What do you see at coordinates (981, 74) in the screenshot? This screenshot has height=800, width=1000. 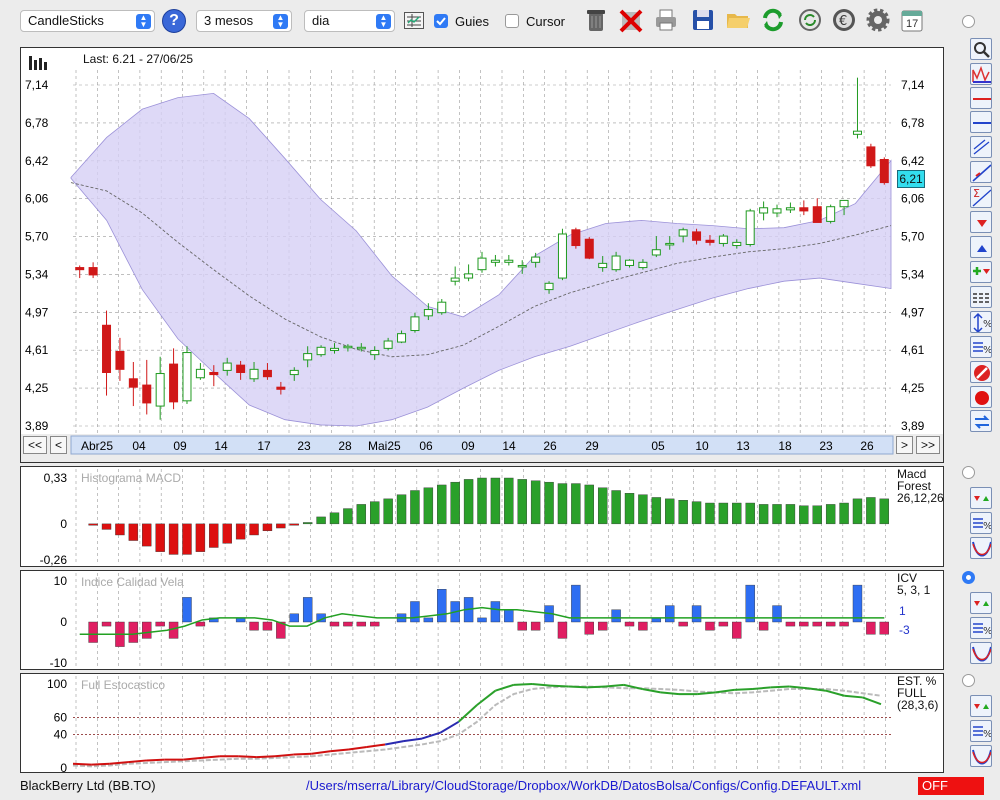 I see `pattern-button` at bounding box center [981, 74].